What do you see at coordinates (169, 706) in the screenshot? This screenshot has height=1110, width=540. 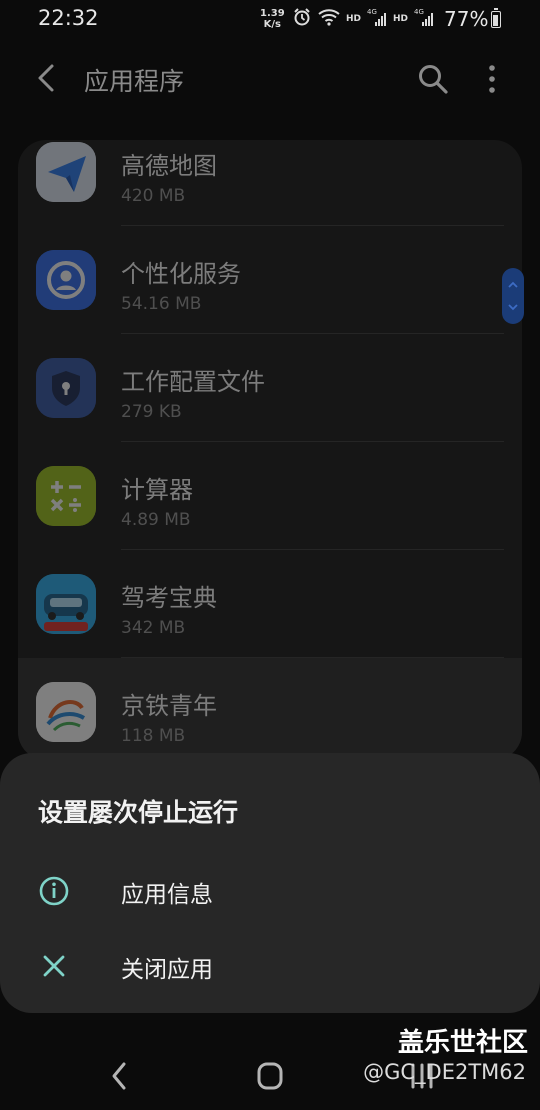 I see `app-name: 京铁青年` at bounding box center [169, 706].